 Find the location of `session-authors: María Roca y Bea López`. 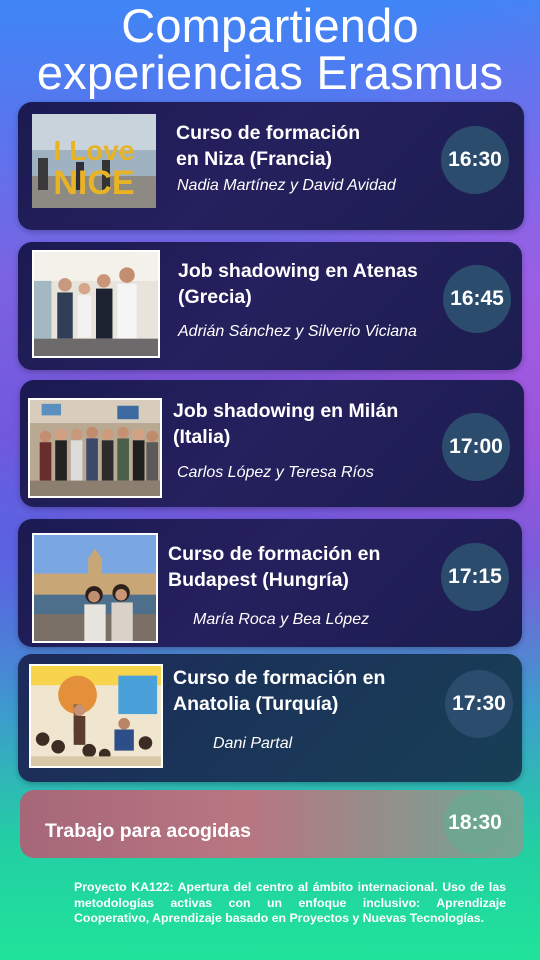

session-authors: María Roca y Bea López is located at coordinates (281, 619).